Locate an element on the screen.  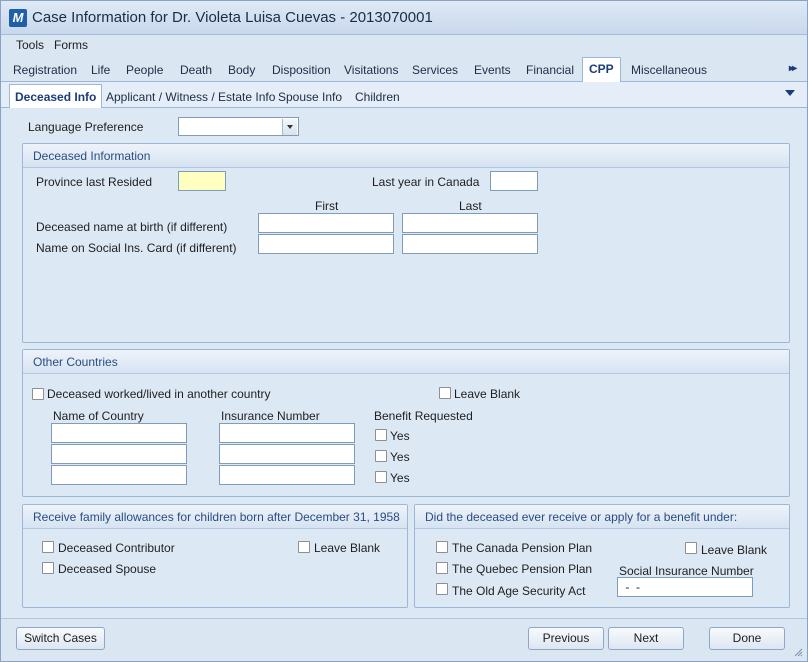
previous-button: Previous is located at coordinates (566, 638).